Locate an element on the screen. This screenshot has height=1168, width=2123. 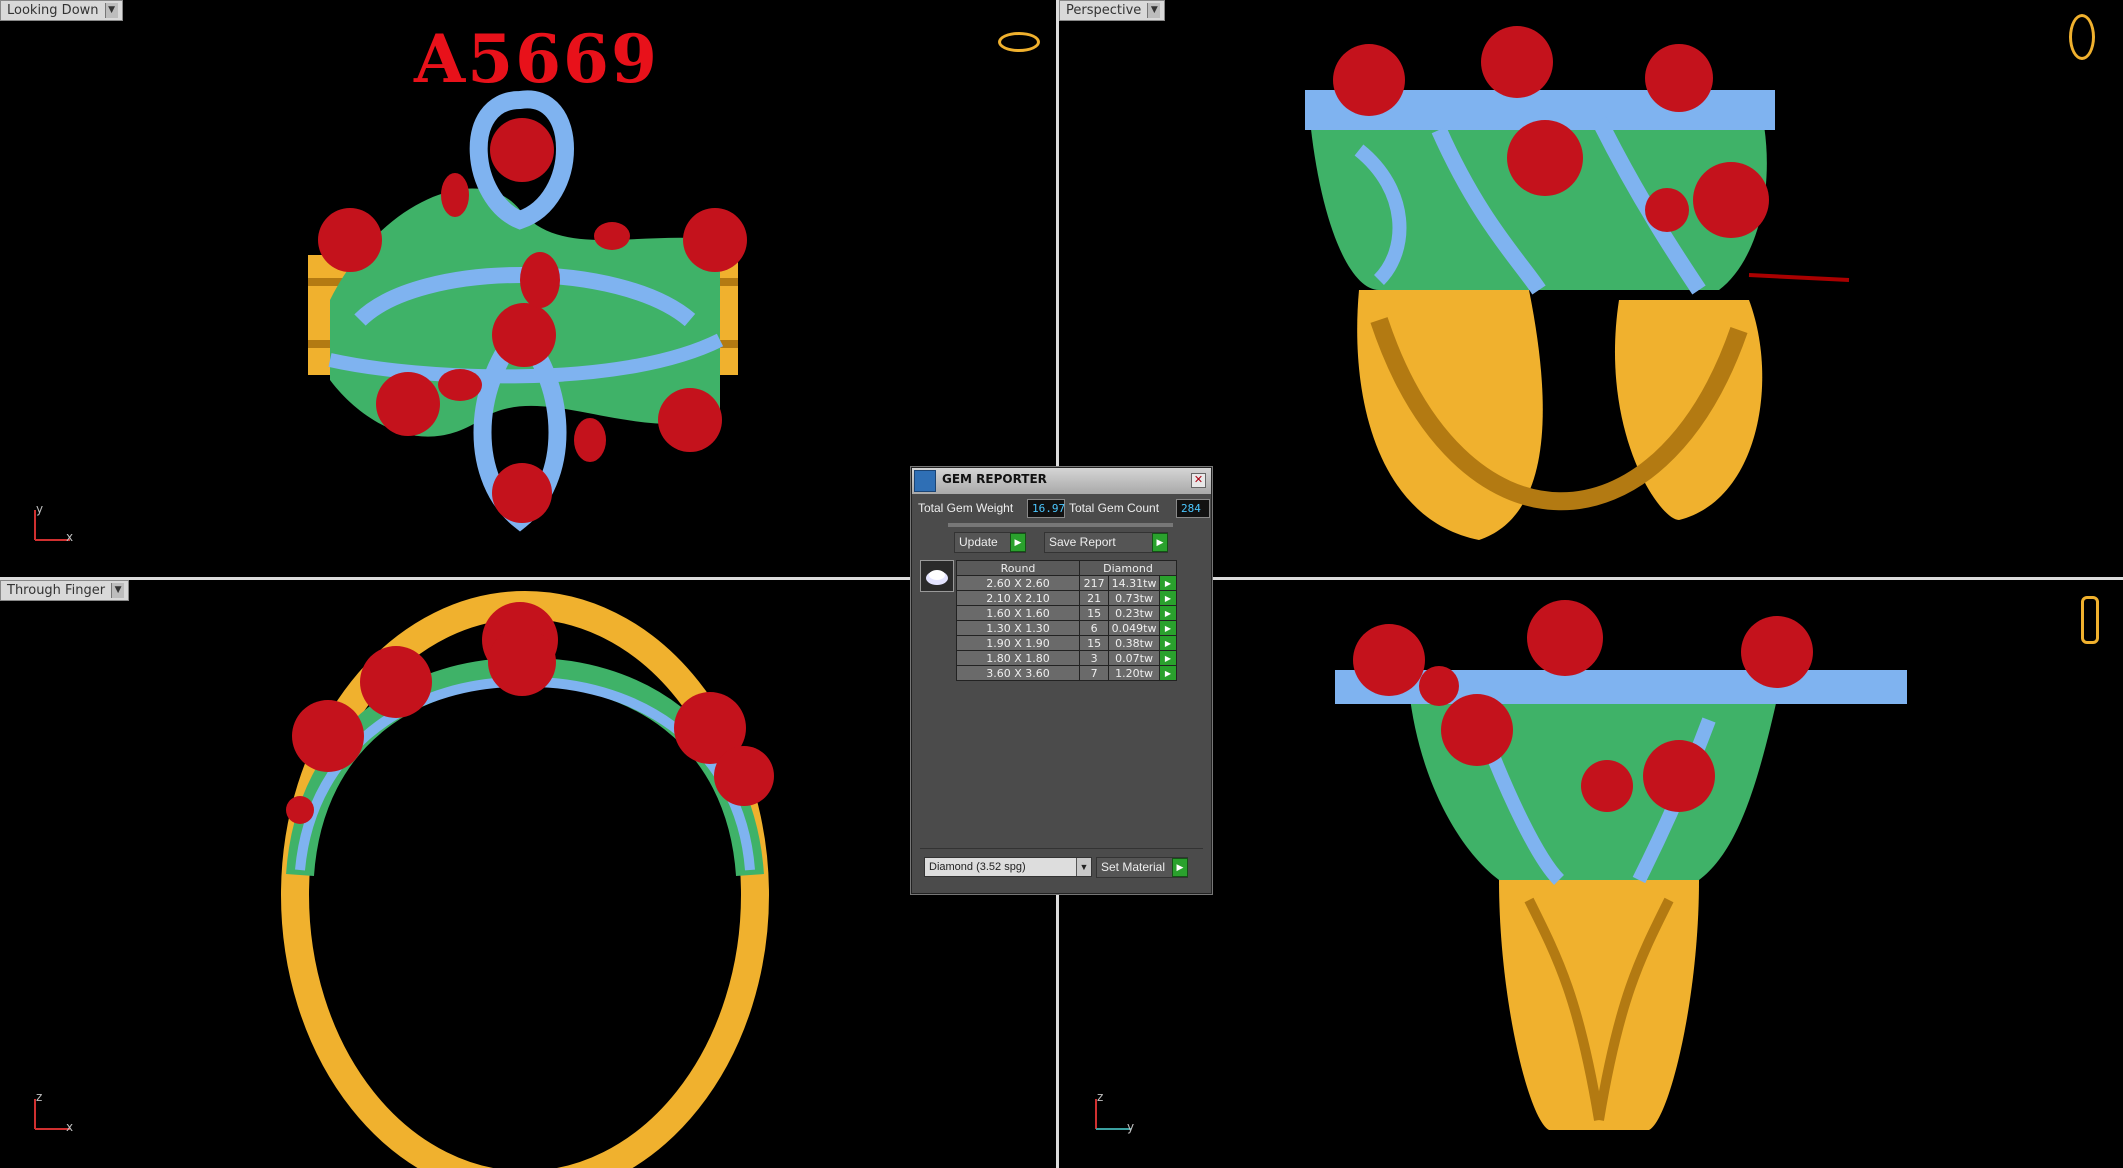
ring-perspective-view is located at coordinates (1577, 283).